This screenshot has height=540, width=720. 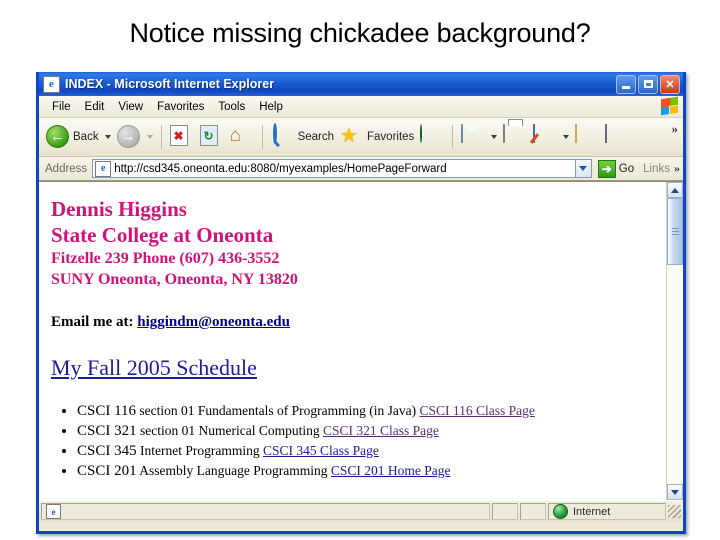 What do you see at coordinates (165, 258) in the screenshot?
I see `page-office-line: Fitzelle 239 Phone (607) 436-3552` at bounding box center [165, 258].